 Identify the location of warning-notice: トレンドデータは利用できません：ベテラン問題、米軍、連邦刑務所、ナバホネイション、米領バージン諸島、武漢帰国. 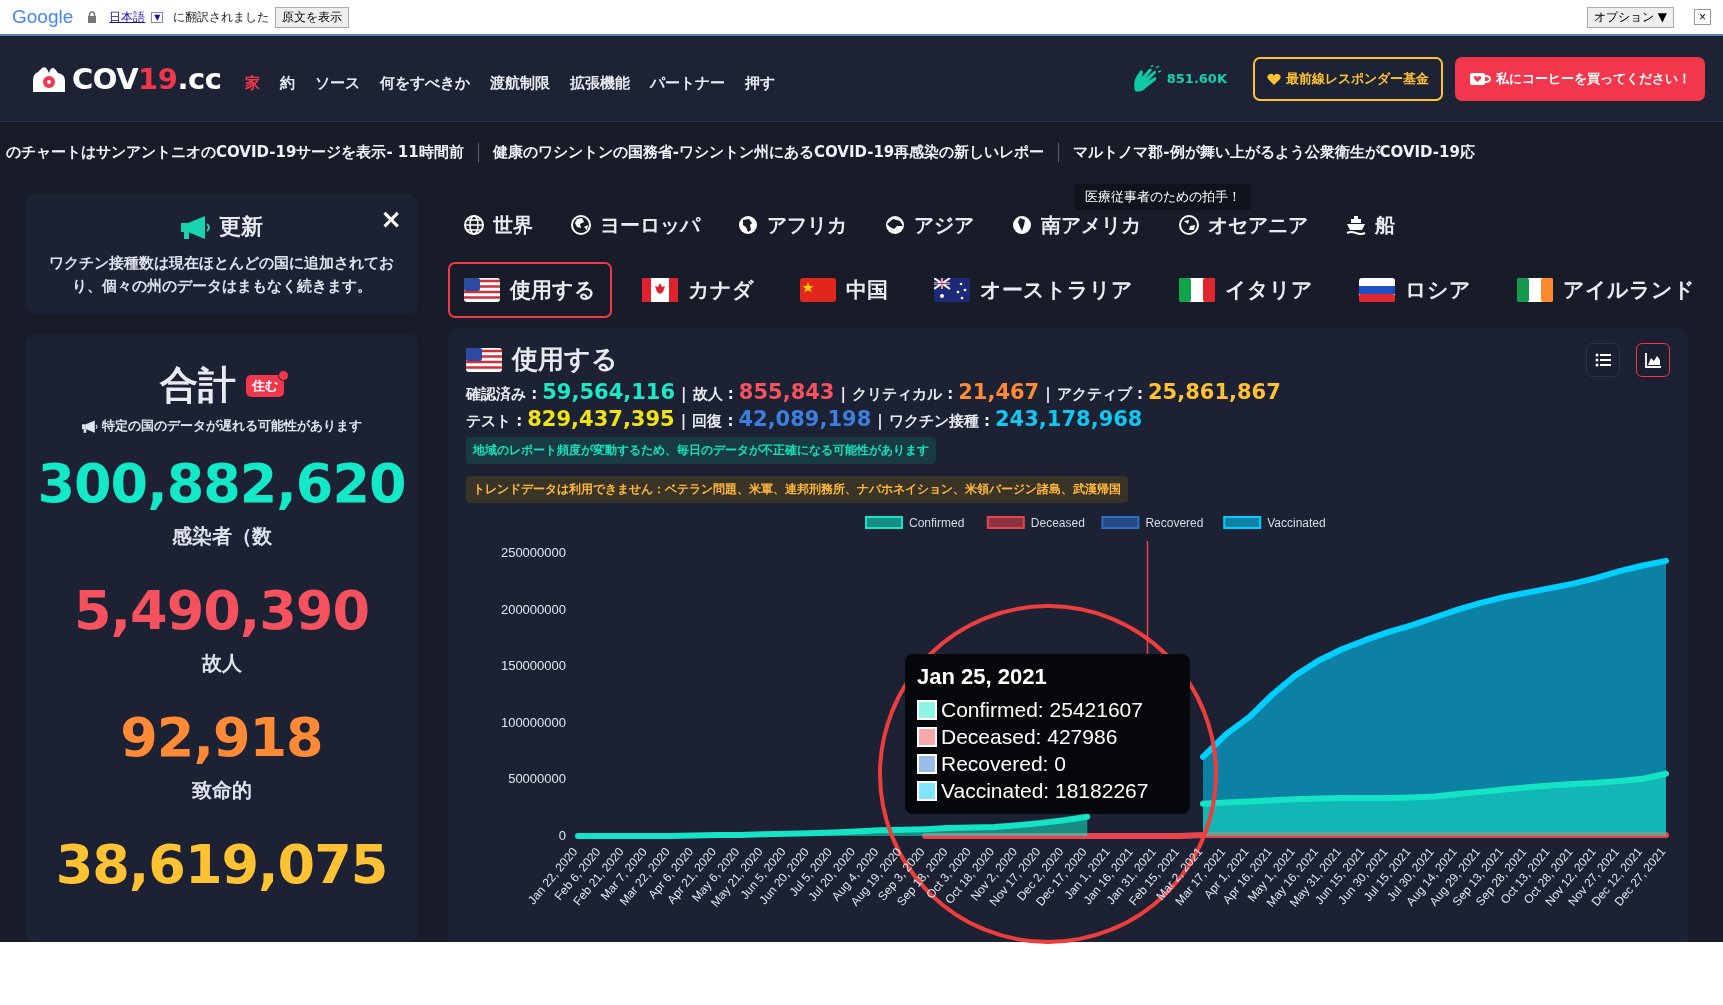
(797, 489).